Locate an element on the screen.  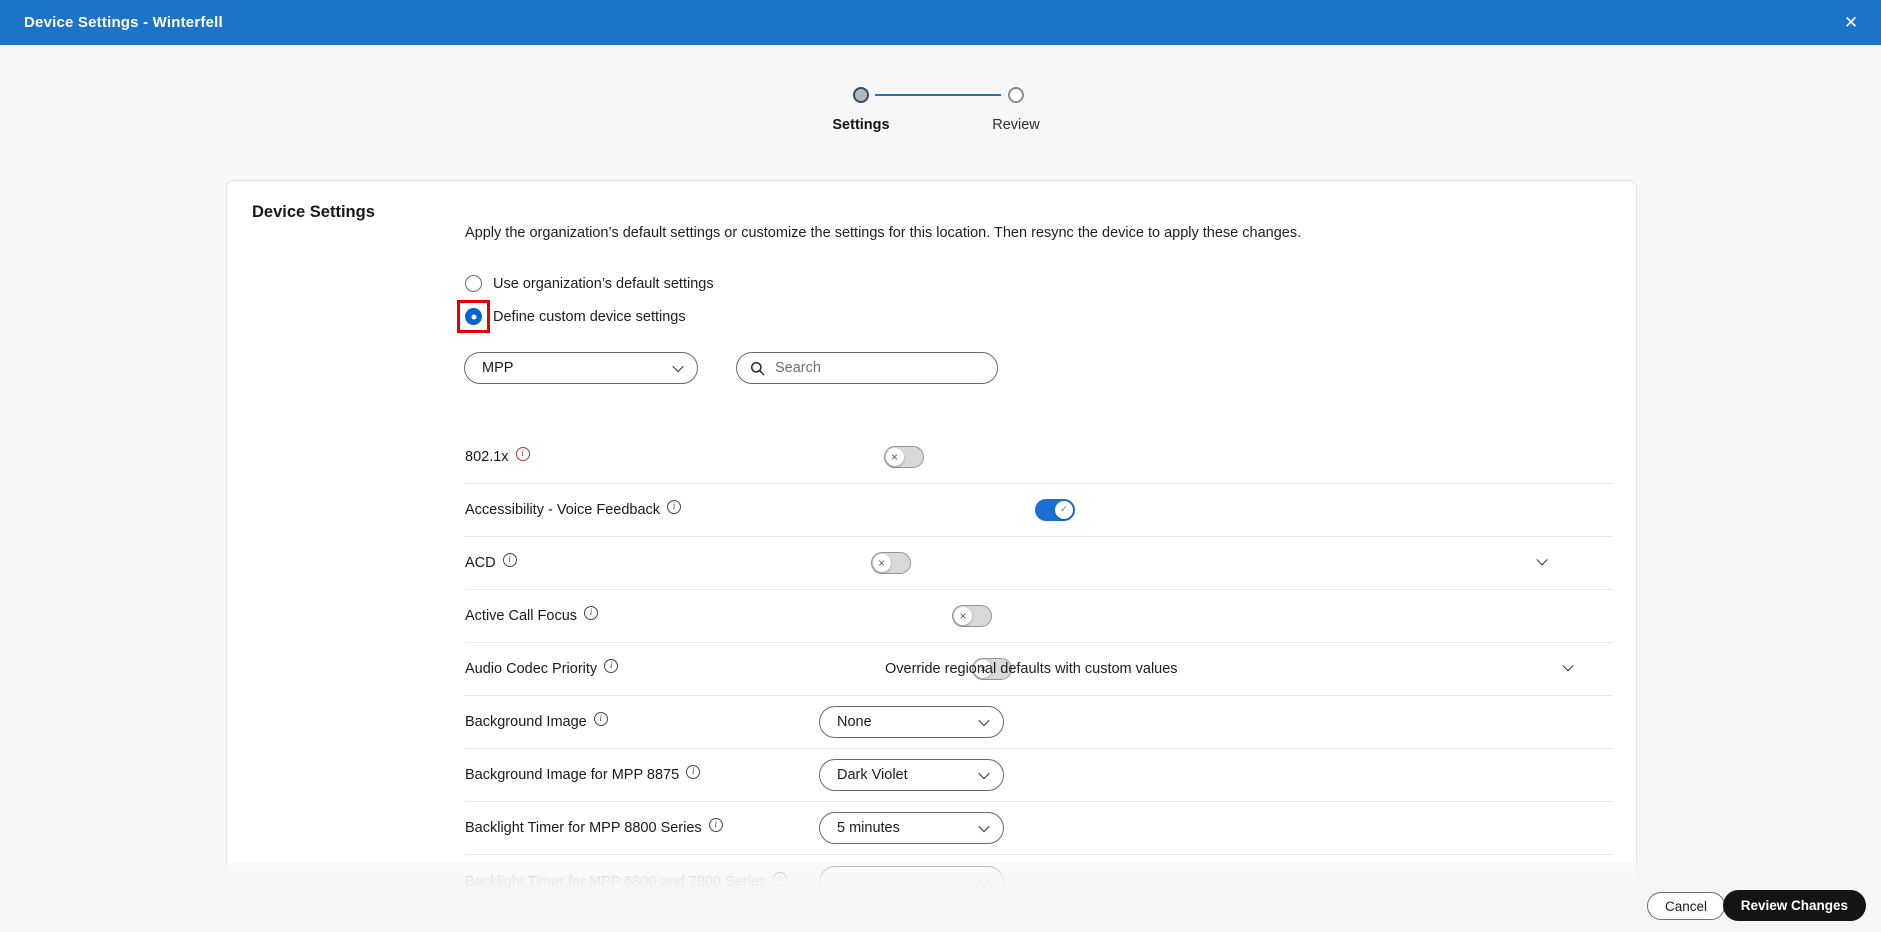
setting-label: Background Image is located at coordinates (536, 721).